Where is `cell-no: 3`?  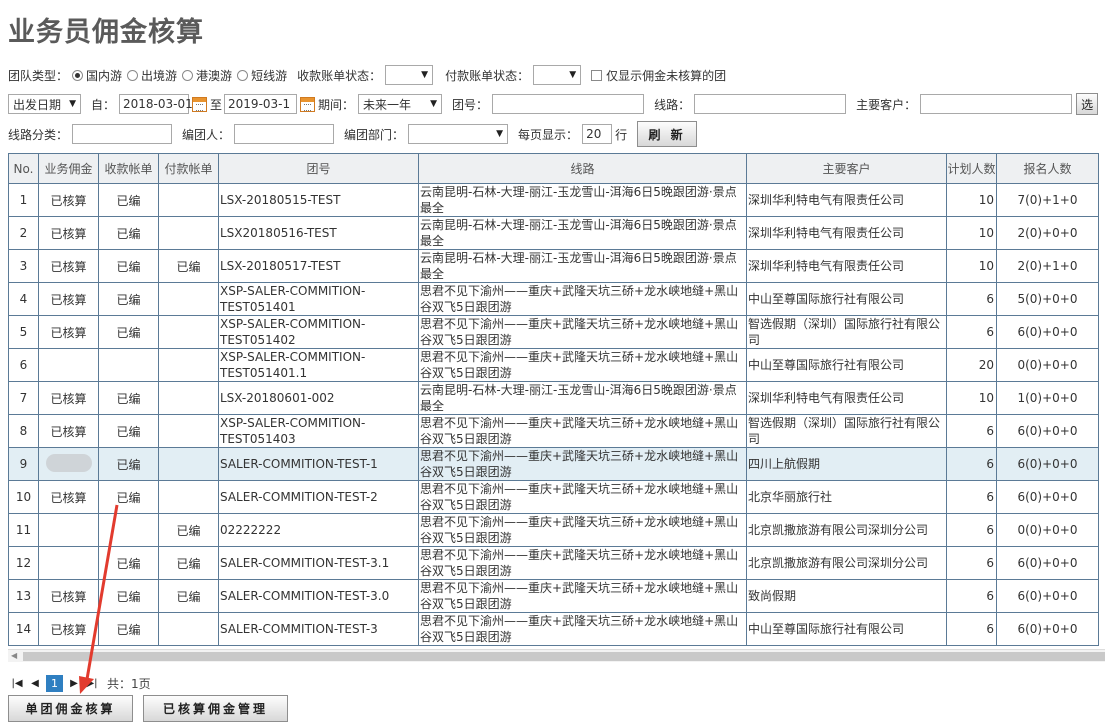 cell-no: 3 is located at coordinates (23, 266).